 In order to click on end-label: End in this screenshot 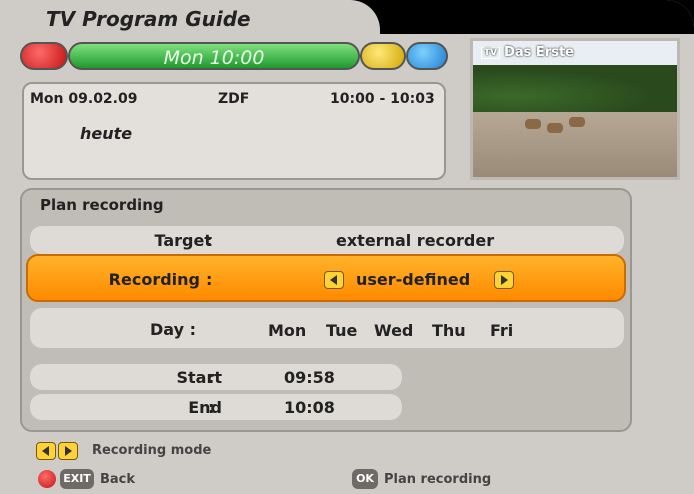, I will do `click(205, 407)`.